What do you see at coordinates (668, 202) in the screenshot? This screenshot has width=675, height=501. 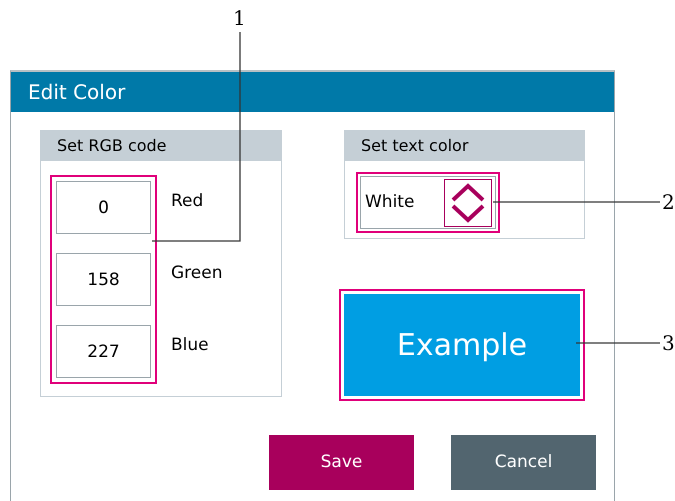 I see `callout-number: 2` at bounding box center [668, 202].